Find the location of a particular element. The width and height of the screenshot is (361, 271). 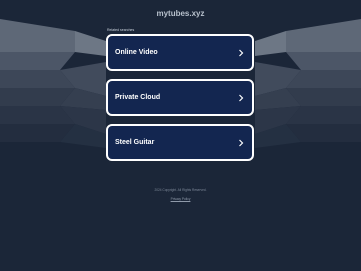

result-label: Private Cloud is located at coordinates (138, 97).